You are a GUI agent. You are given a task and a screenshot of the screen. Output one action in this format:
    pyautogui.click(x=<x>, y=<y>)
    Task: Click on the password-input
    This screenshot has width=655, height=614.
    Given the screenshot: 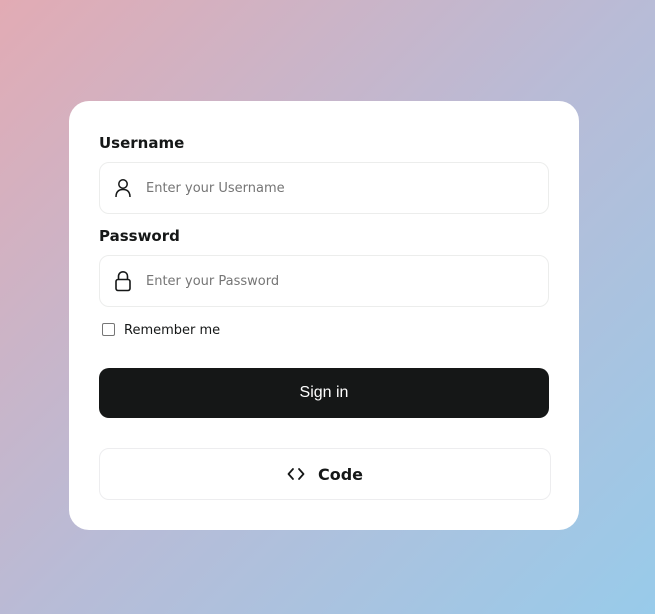 What is the action you would take?
    pyautogui.click(x=341, y=281)
    